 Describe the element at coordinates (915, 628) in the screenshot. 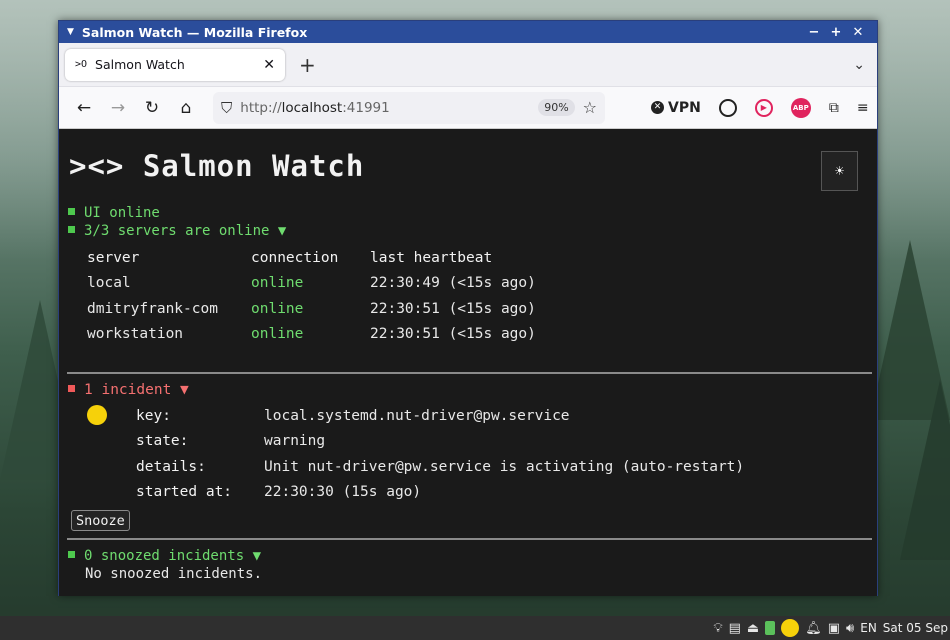

I see `clock: Sat 05 Sep` at that location.